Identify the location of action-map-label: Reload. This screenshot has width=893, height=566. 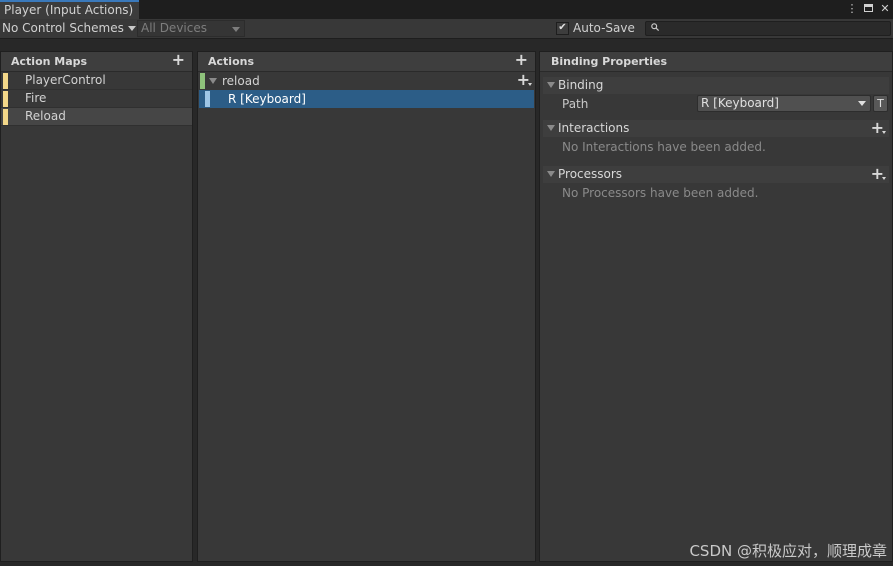
(45, 116).